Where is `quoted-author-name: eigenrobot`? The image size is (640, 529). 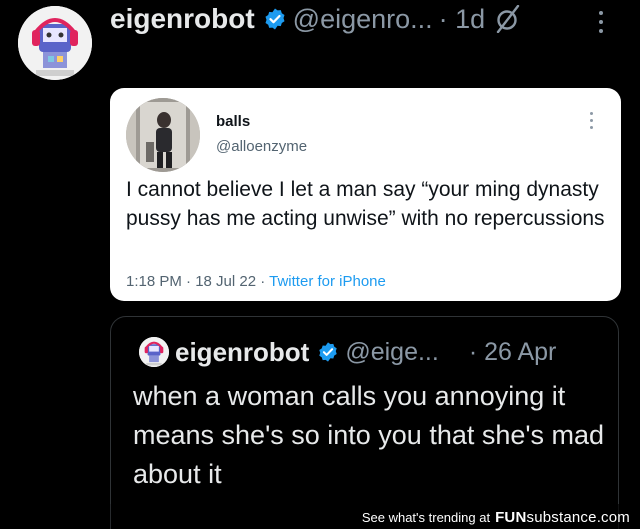 quoted-author-name: eigenrobot is located at coordinates (242, 351).